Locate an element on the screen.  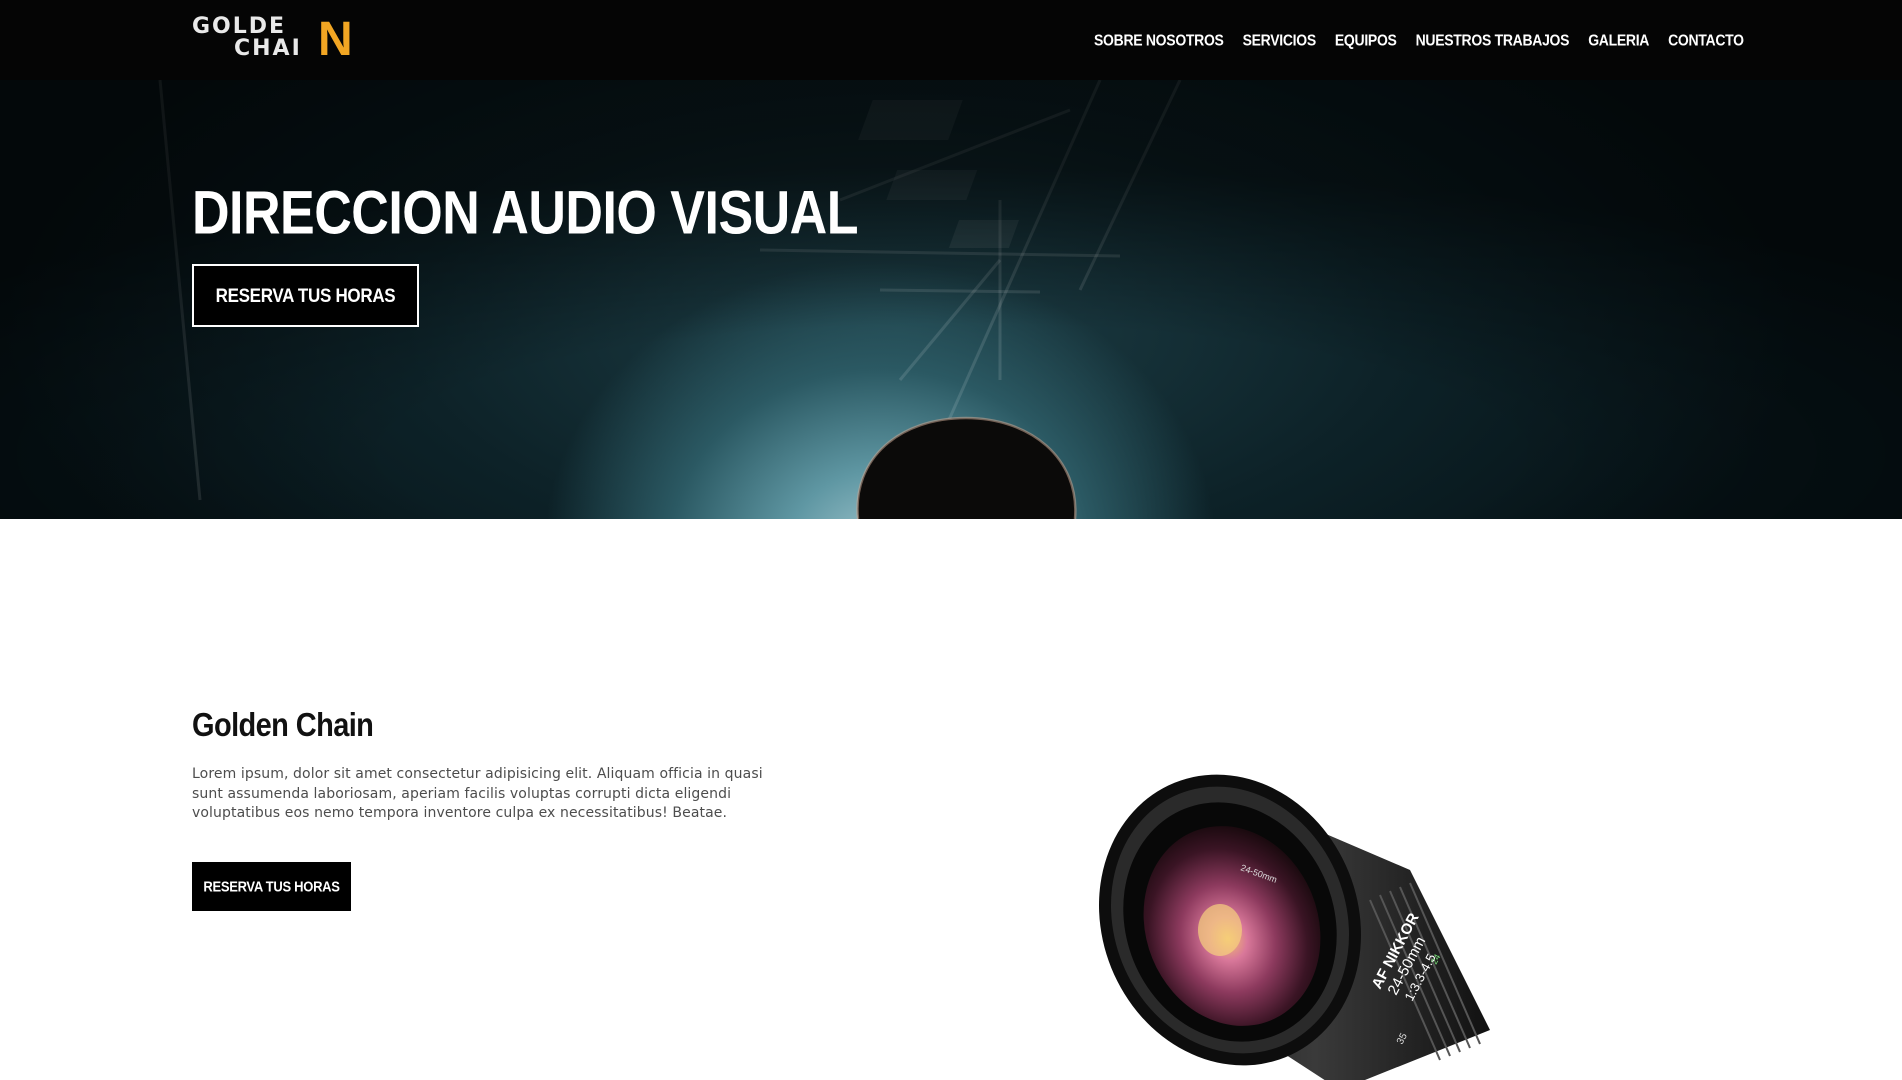
about-title: Golden Chain is located at coordinates (283, 725).